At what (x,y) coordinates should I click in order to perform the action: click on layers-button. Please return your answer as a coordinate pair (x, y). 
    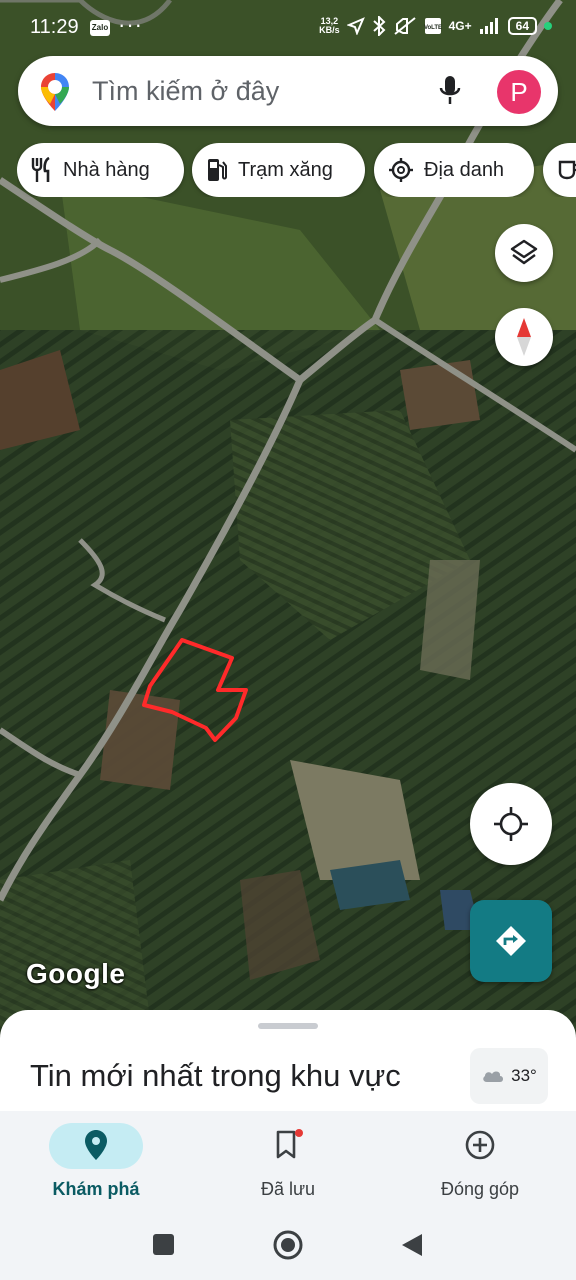
    Looking at the image, I should click on (524, 253).